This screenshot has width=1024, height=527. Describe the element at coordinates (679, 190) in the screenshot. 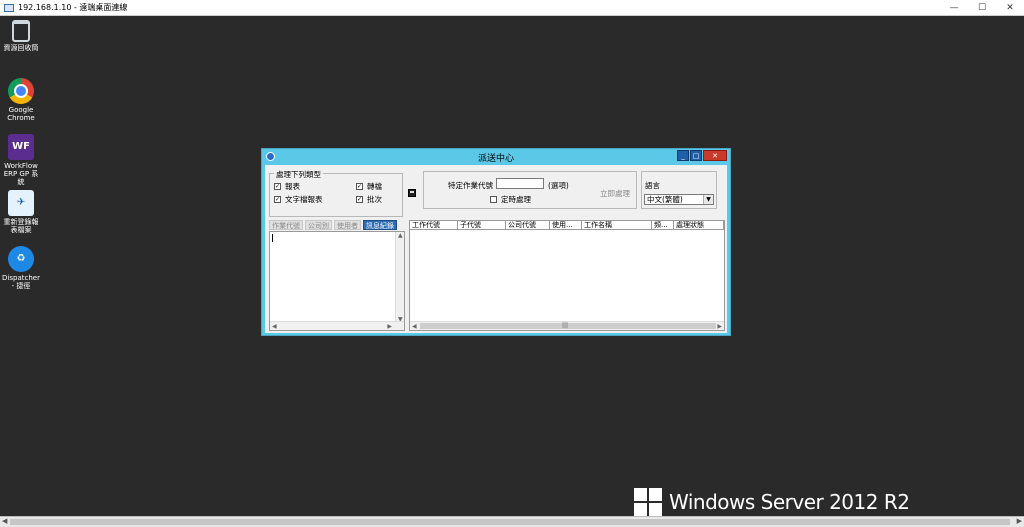

I see `language-group: 語言 中文(繁體) ▼` at that location.